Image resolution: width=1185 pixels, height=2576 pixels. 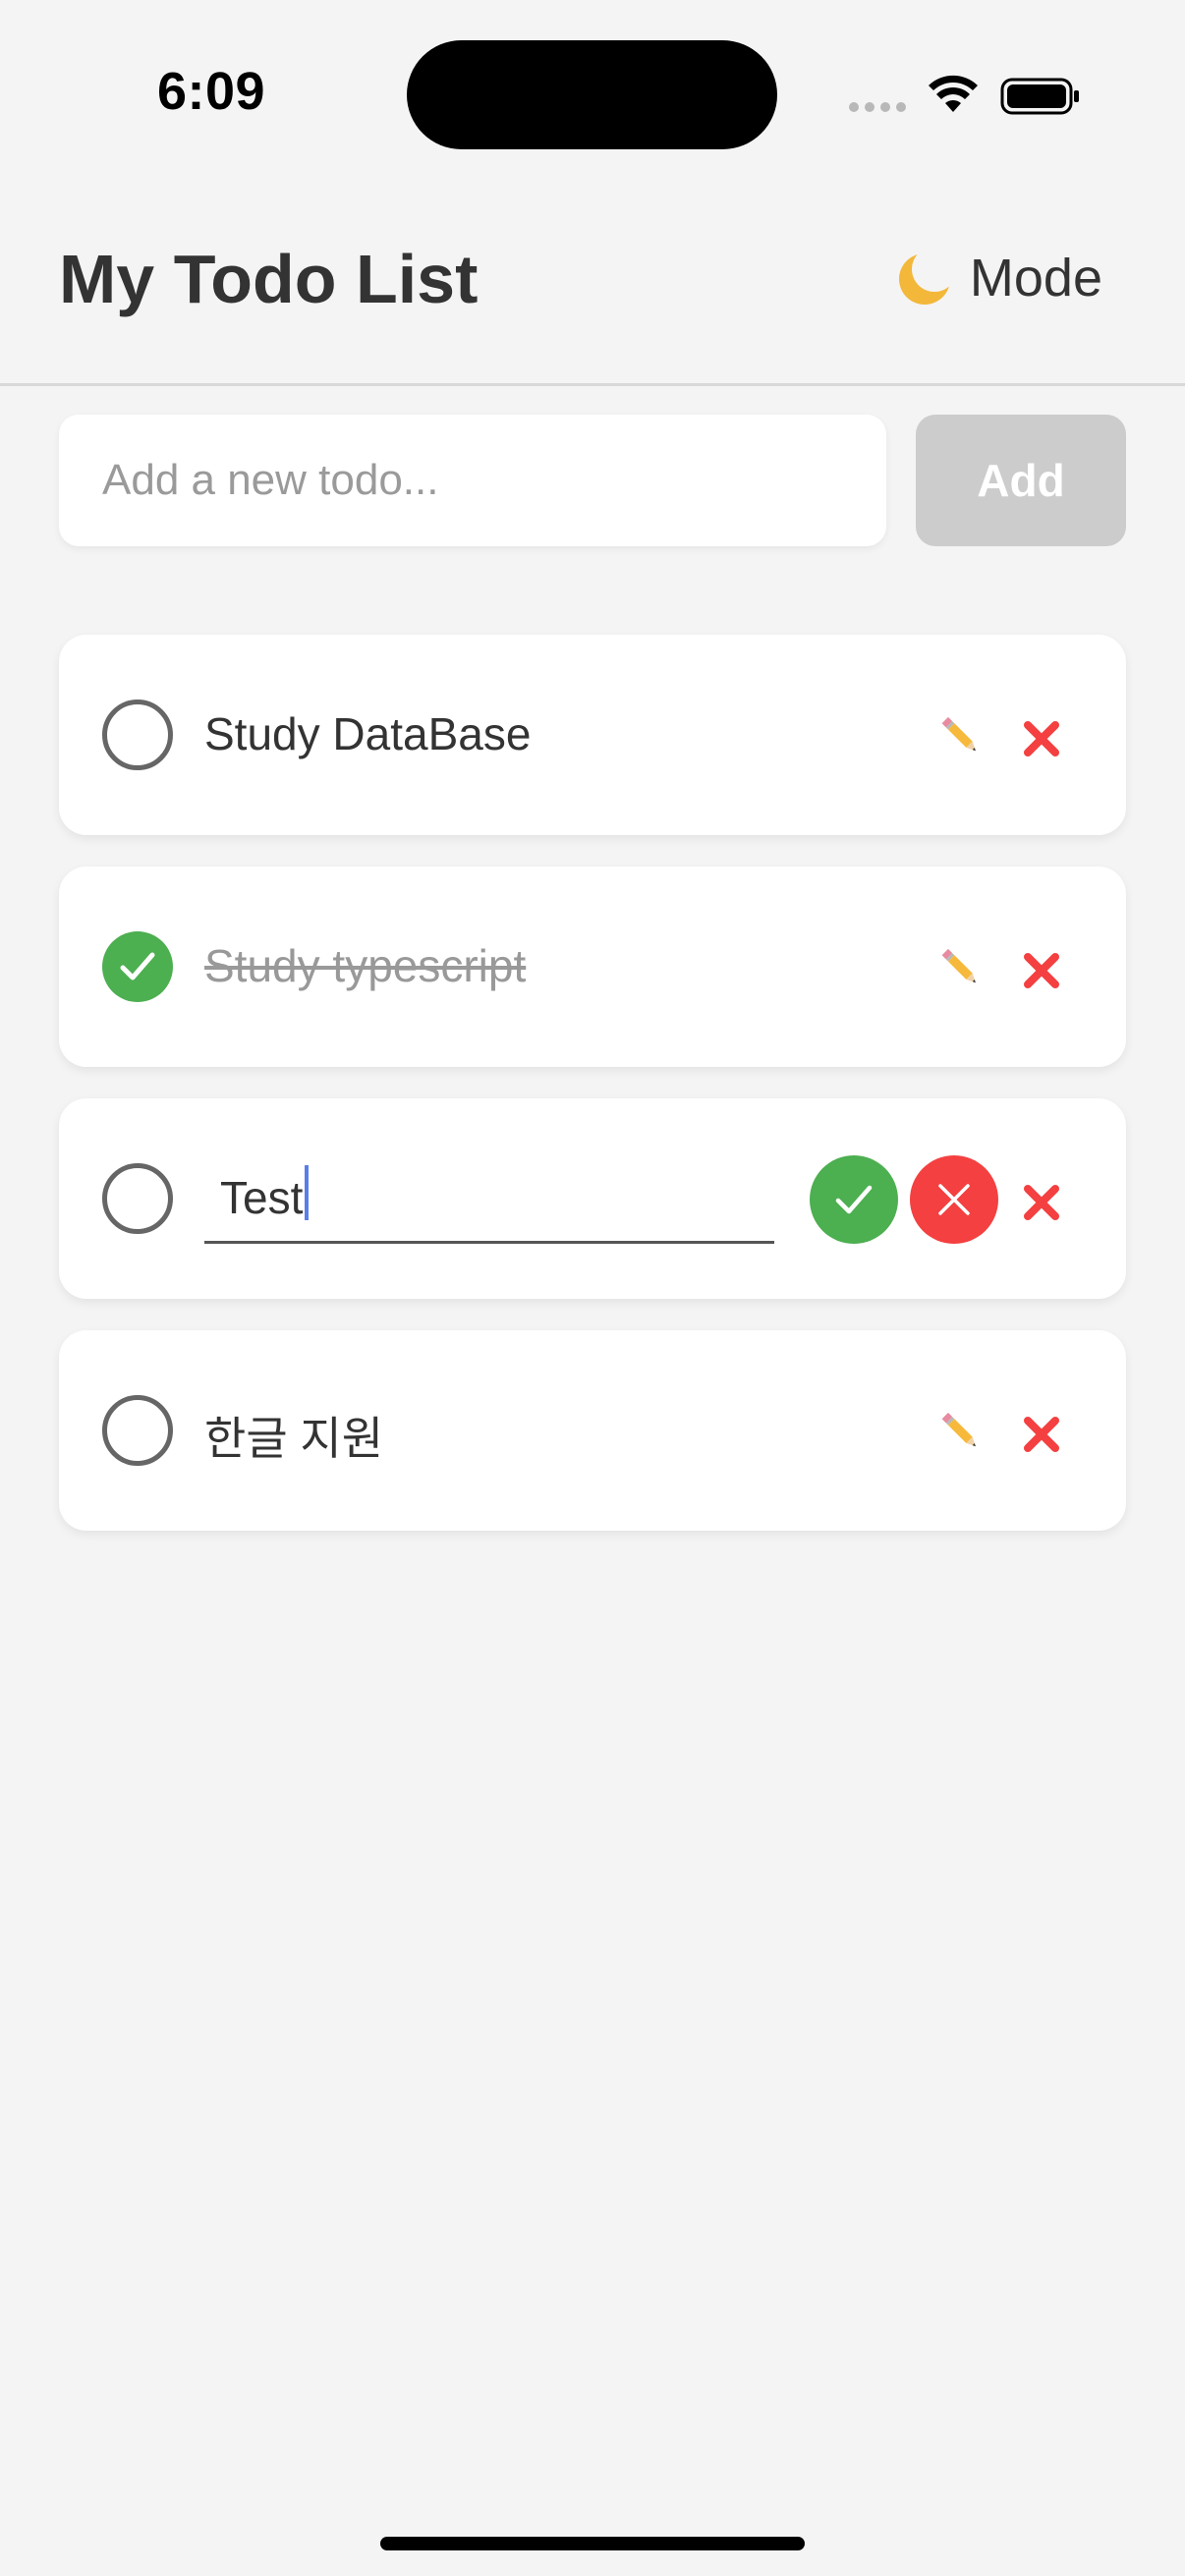 I want to click on status-time: 6:09, so click(x=212, y=91).